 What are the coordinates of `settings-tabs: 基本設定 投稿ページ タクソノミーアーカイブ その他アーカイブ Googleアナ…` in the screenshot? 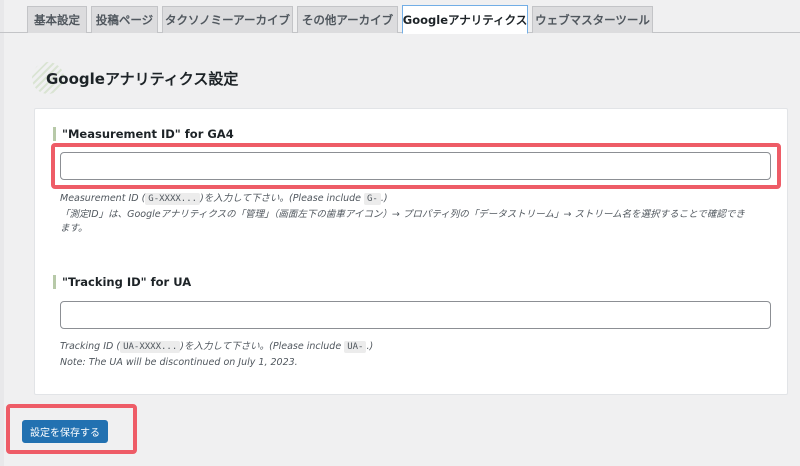 It's located at (400, 17).